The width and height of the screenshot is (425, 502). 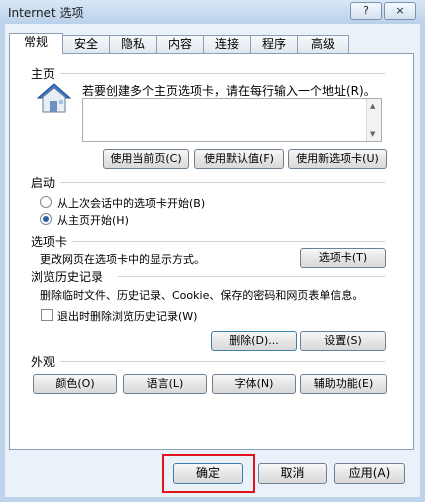 What do you see at coordinates (343, 341) in the screenshot?
I see `history-settings-button: 设置(S)` at bounding box center [343, 341].